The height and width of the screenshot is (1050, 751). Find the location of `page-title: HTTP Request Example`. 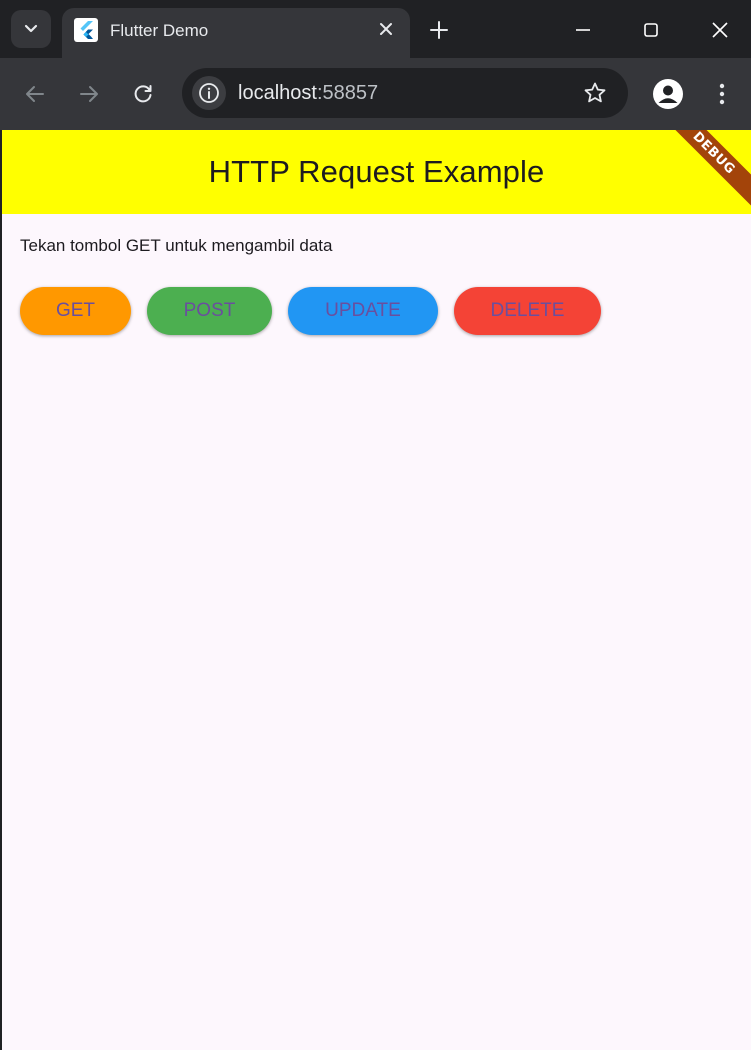

page-title: HTTP Request Example is located at coordinates (376, 171).